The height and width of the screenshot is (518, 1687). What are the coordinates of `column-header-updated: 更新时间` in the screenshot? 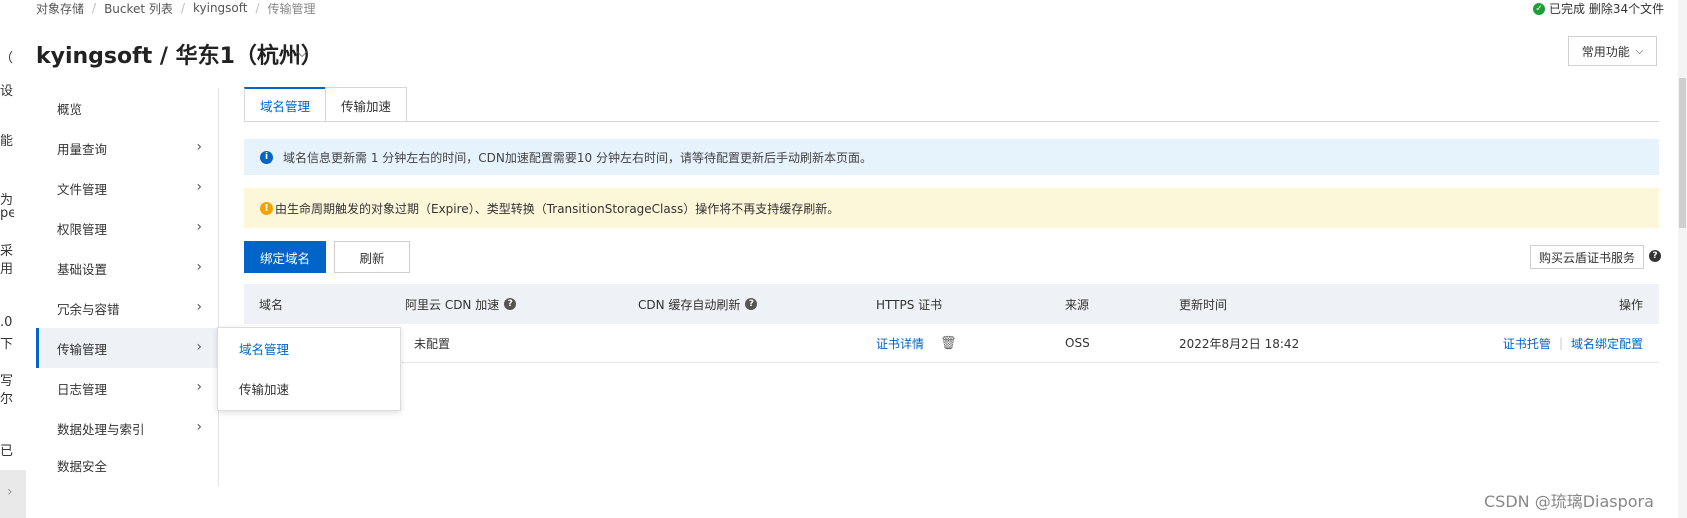 It's located at (1203, 304).